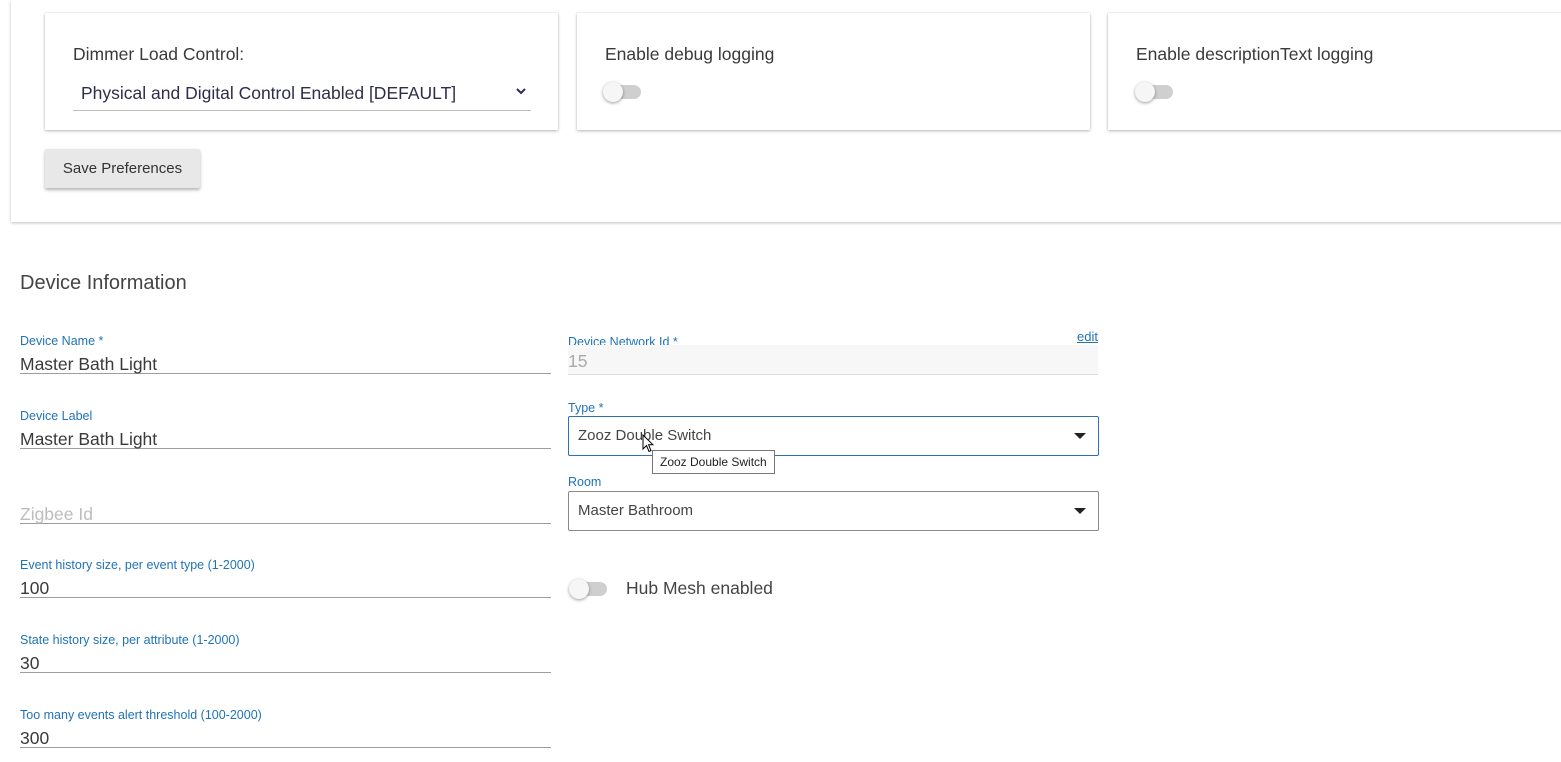 This screenshot has width=1561, height=762. What do you see at coordinates (30, 663) in the screenshot?
I see `state-history-value: 30` at bounding box center [30, 663].